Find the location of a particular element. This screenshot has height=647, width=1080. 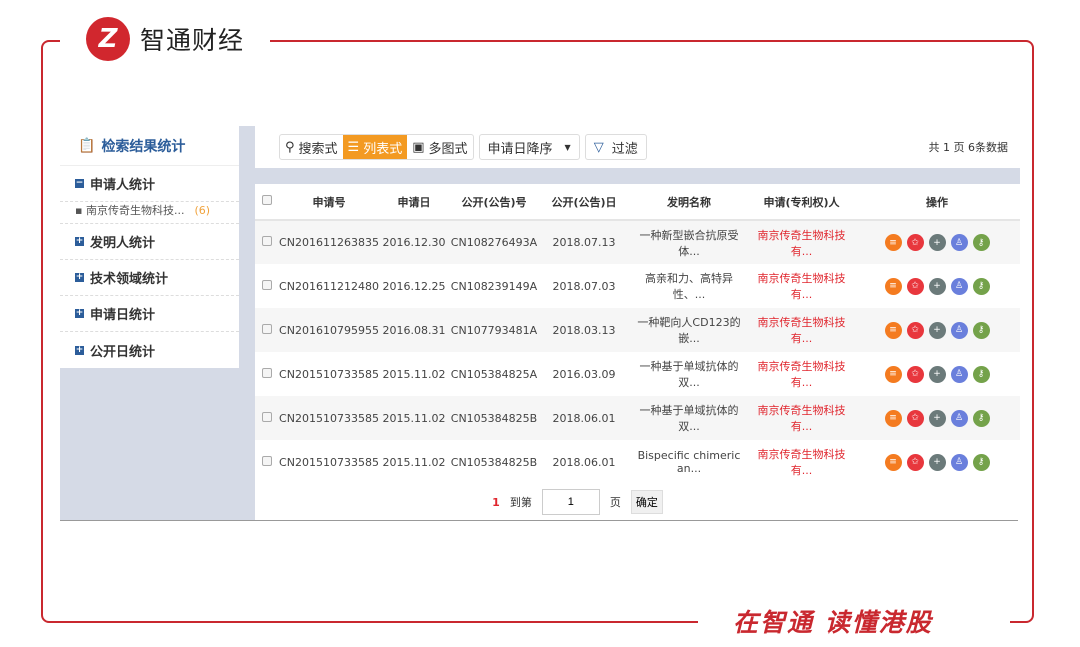

list-icon: ☰ is located at coordinates (353, 147).